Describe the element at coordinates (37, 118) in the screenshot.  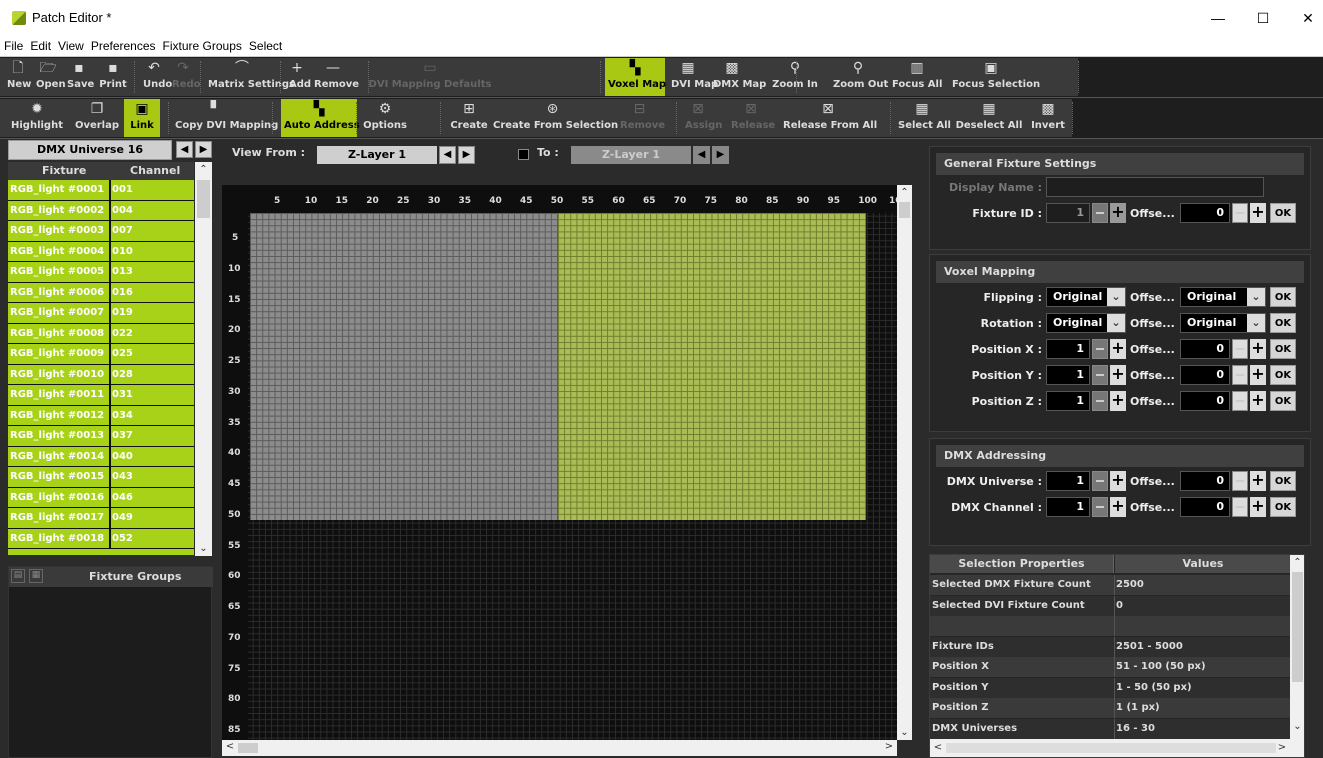
I see `toolbar-highlight-button: ✹ Highlight` at that location.